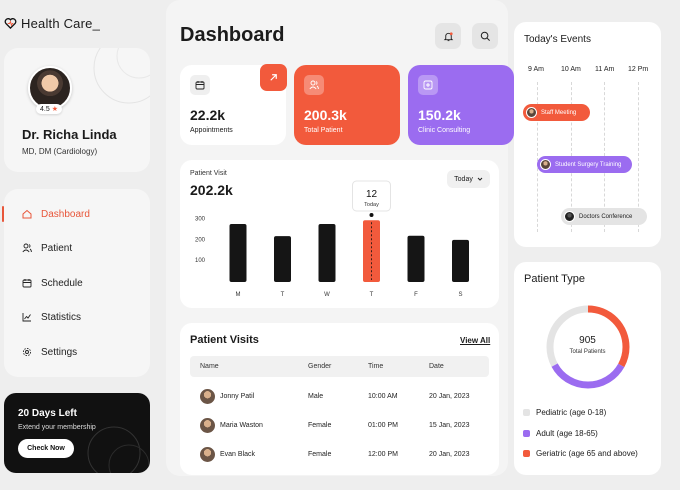  I want to click on stat-card-total-patient: 200.3k Total Patient, so click(347, 105).